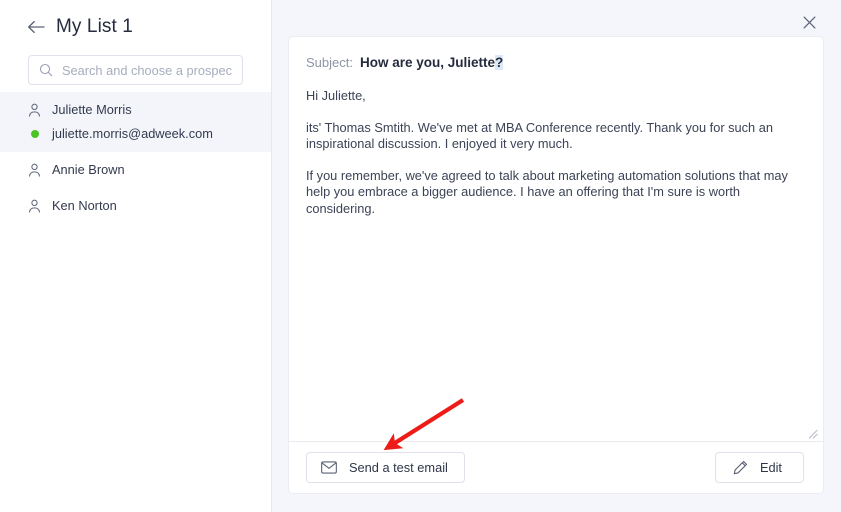  What do you see at coordinates (94, 26) in the screenshot?
I see `page-title: My List 1` at bounding box center [94, 26].